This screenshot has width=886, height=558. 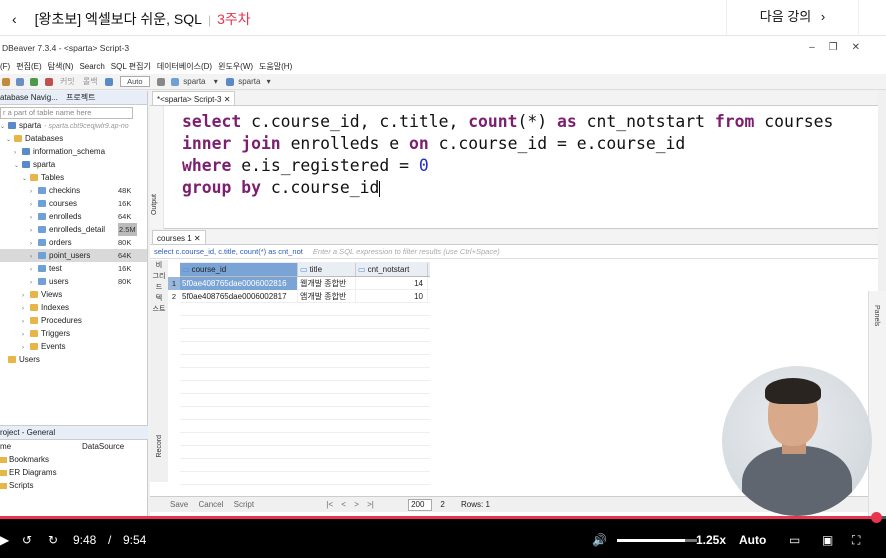 I want to click on grid-cell: 5f0ae408765dae0006002817, so click(x=239, y=296).